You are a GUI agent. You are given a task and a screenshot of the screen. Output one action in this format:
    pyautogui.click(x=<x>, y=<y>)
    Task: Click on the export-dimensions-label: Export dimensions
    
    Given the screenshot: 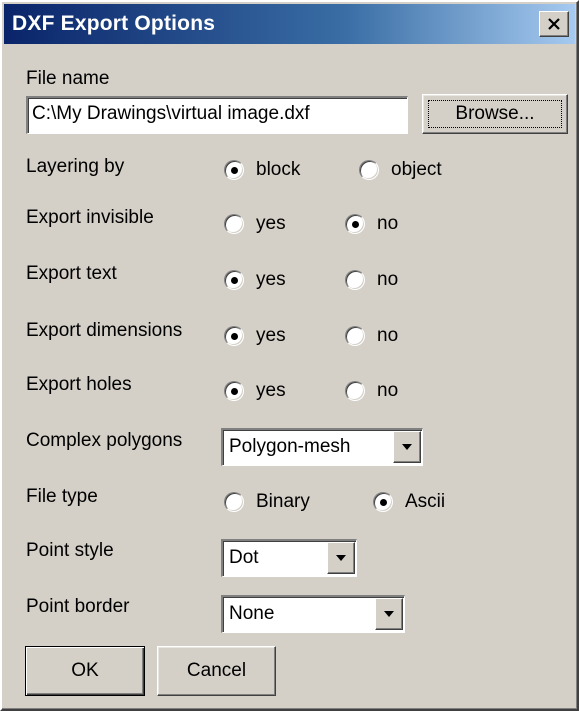 What is the action you would take?
    pyautogui.click(x=104, y=330)
    